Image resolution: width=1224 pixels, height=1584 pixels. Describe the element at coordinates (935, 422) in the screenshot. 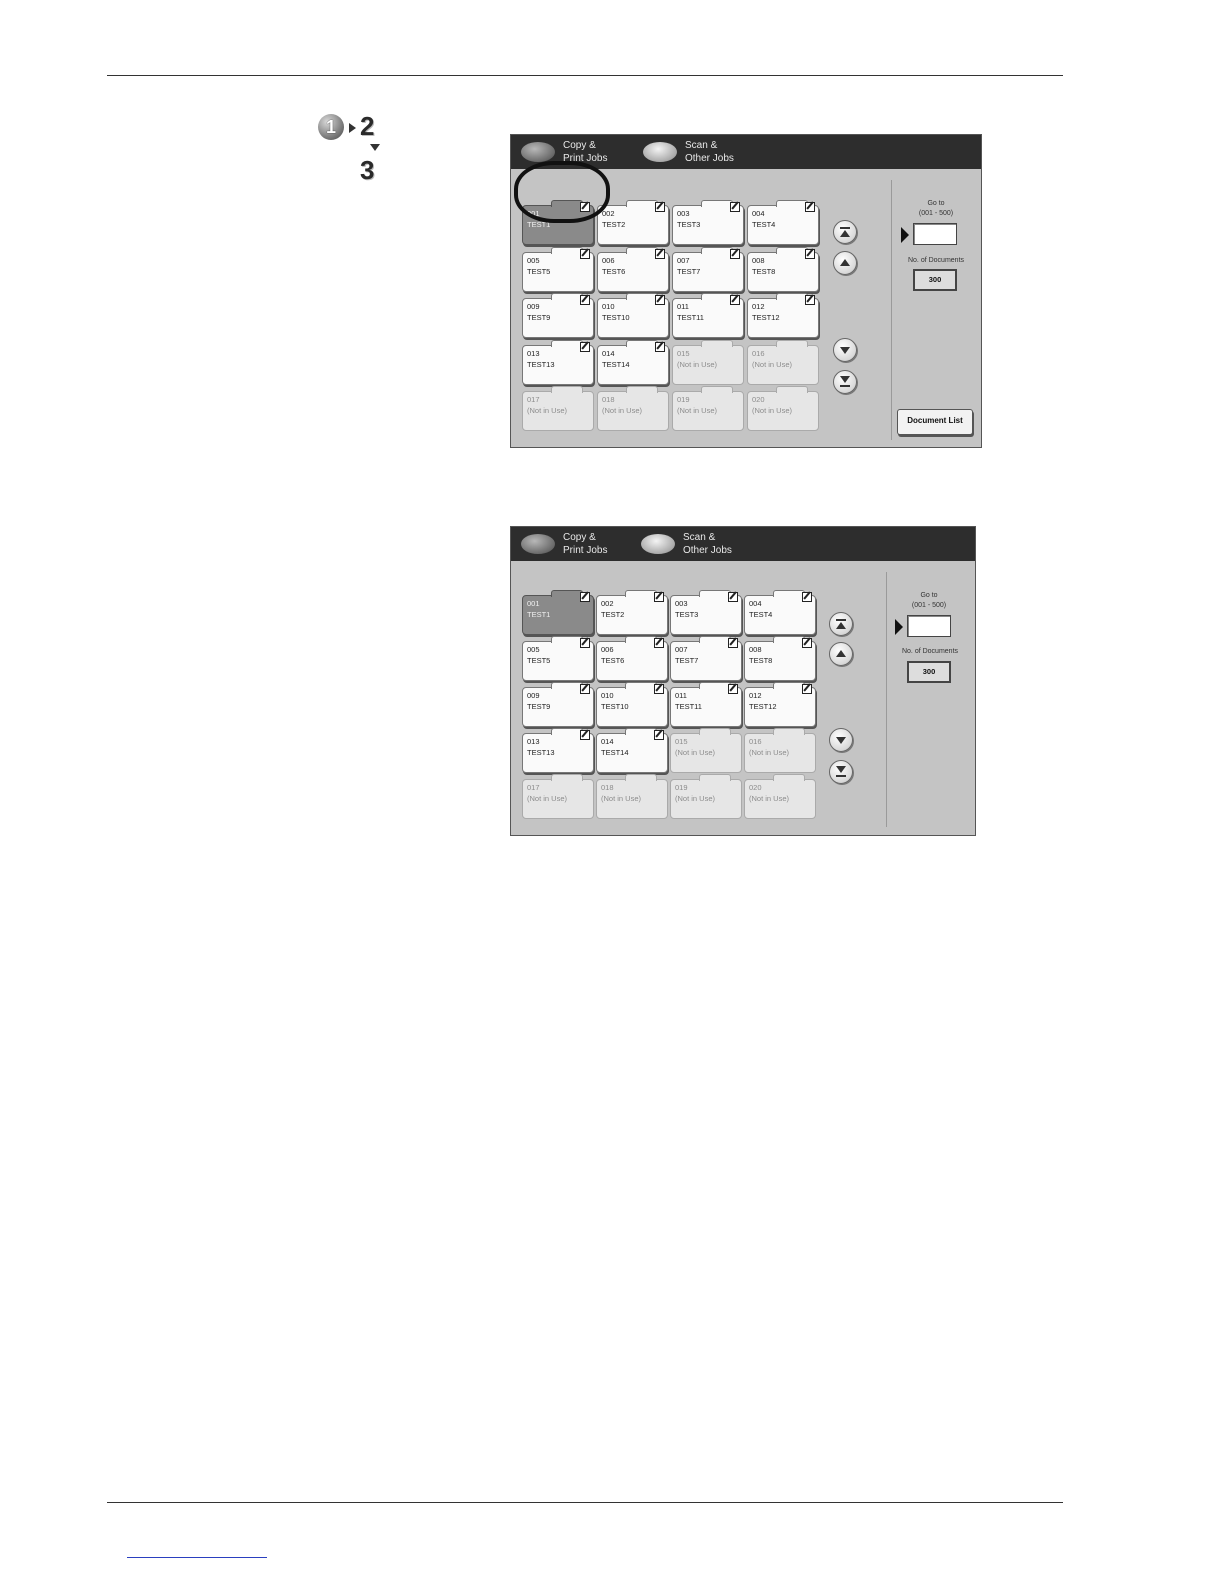

I see `document-list-button: Document List` at that location.